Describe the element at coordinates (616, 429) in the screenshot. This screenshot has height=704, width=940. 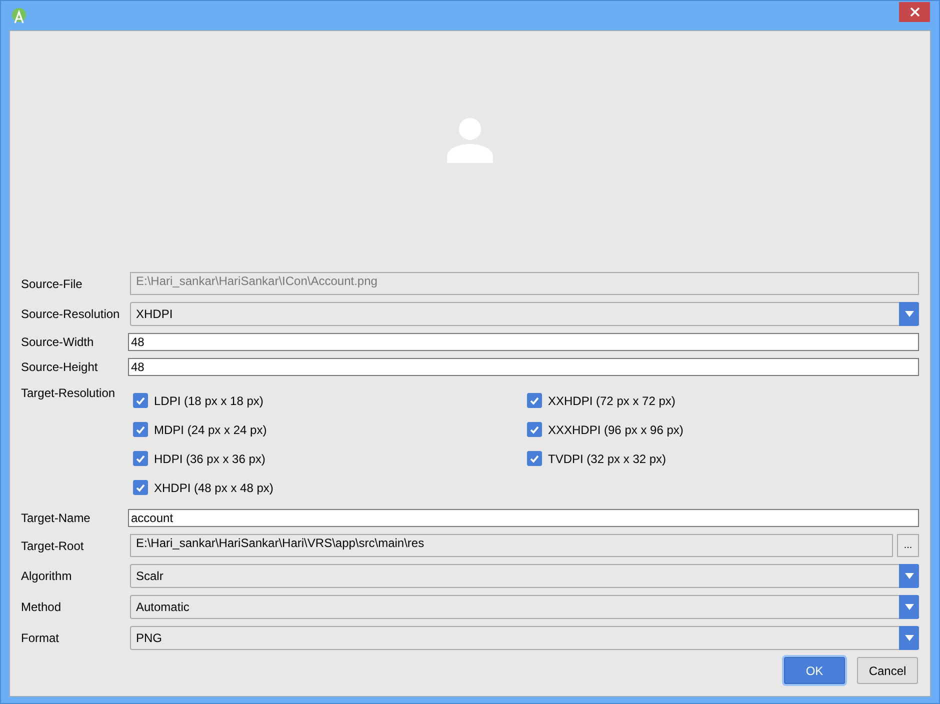
I see `checkbox-label: XXXHDPI (96 px x 96 px)` at that location.